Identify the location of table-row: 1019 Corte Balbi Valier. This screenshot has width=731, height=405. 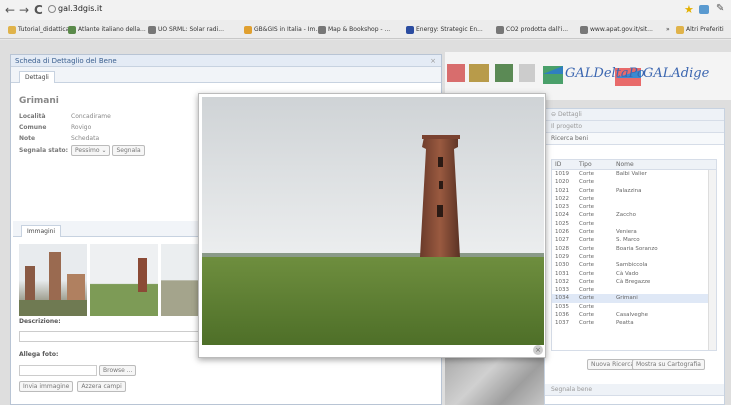
(634, 174).